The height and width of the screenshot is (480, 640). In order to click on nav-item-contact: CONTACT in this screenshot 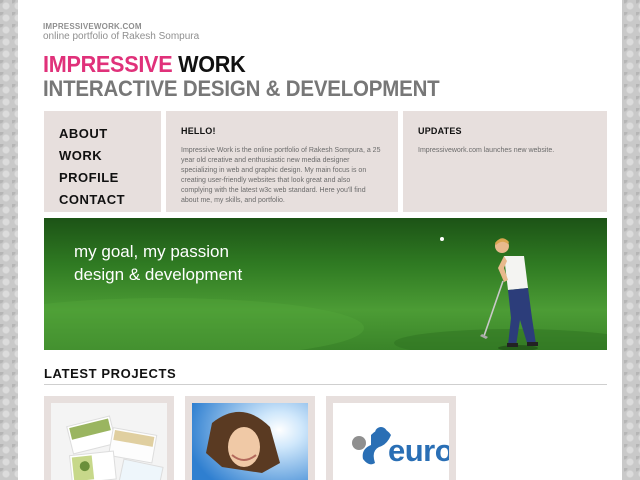, I will do `click(110, 200)`.